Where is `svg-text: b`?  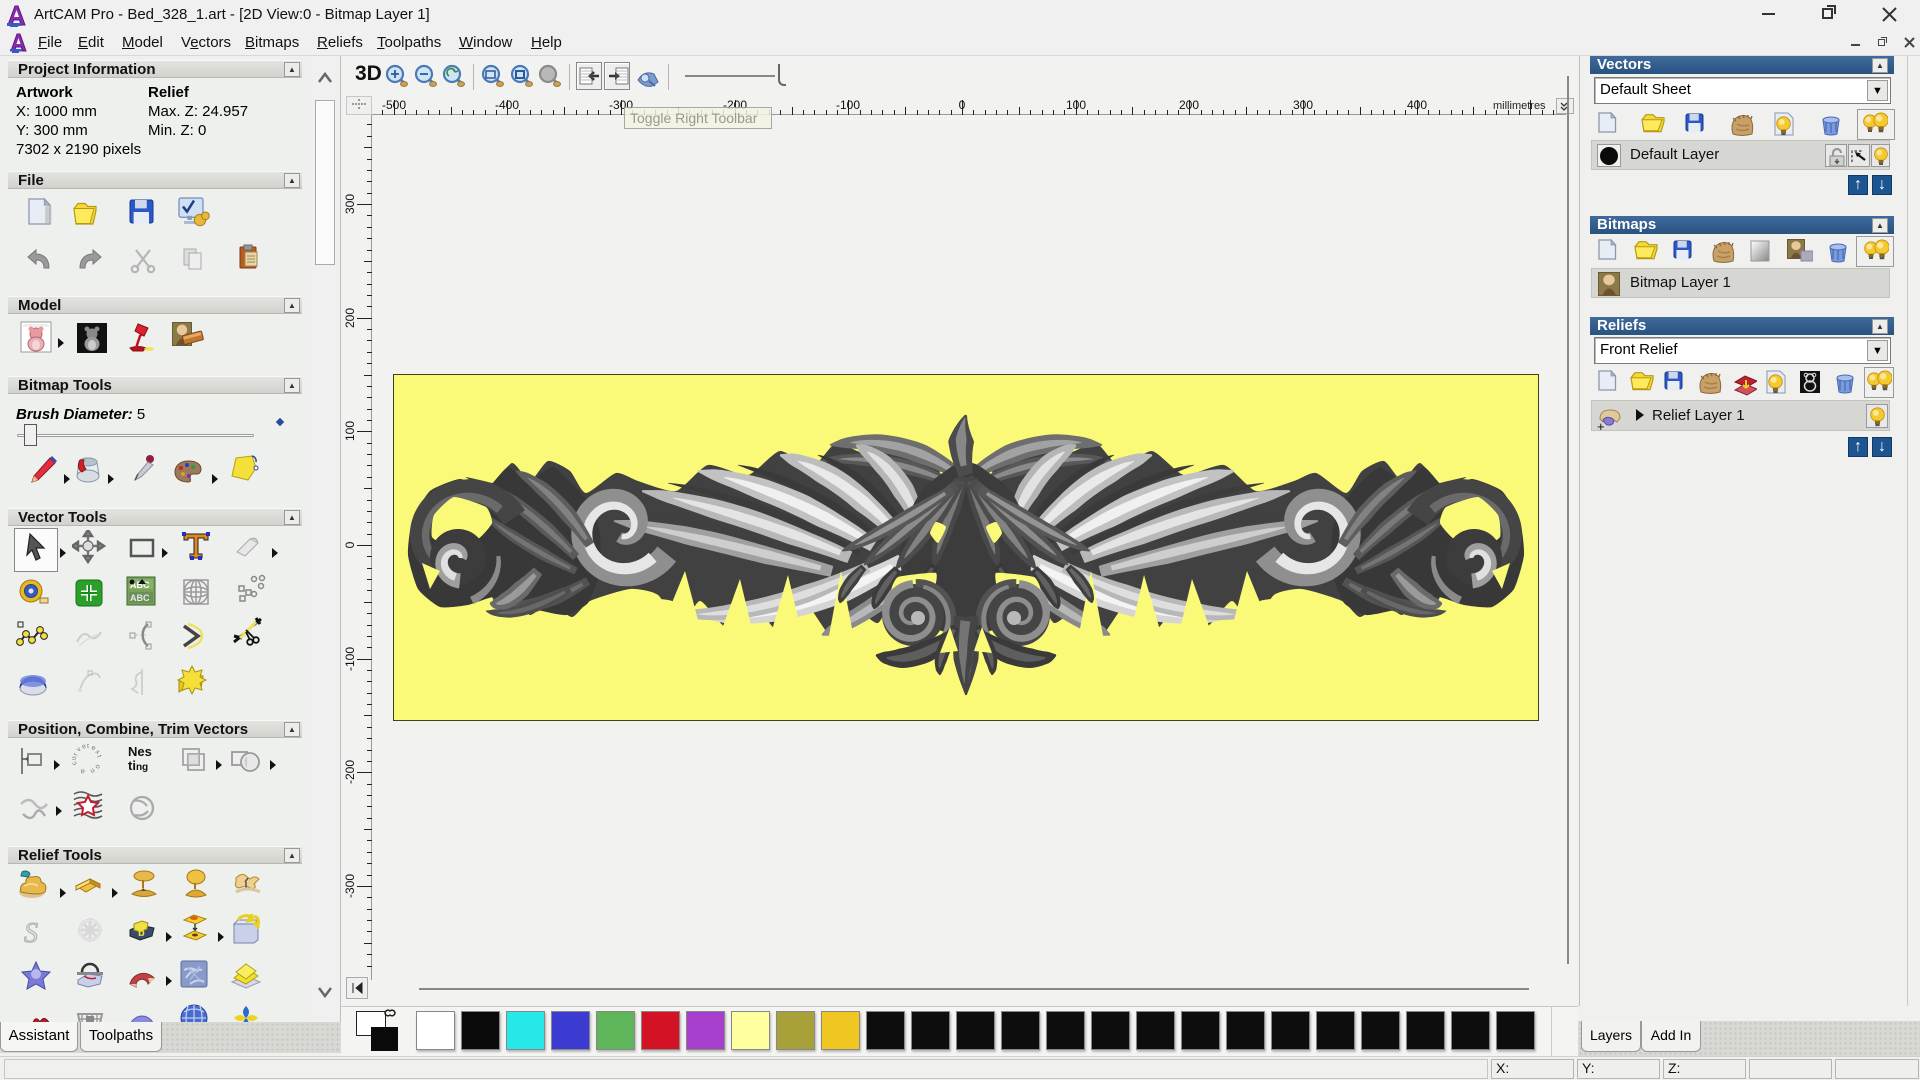
svg-text: b is located at coordinates (141, 933).